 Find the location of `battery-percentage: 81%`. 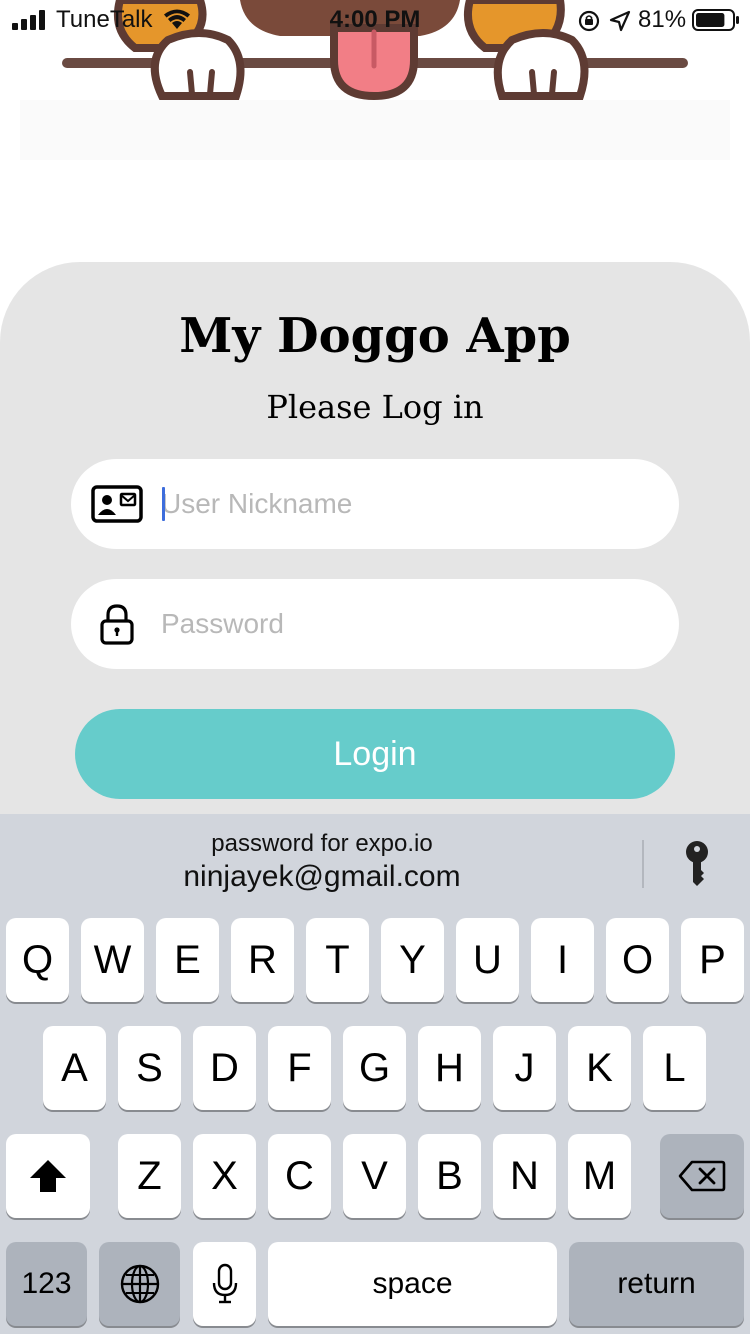

battery-percentage: 81% is located at coordinates (662, 19).